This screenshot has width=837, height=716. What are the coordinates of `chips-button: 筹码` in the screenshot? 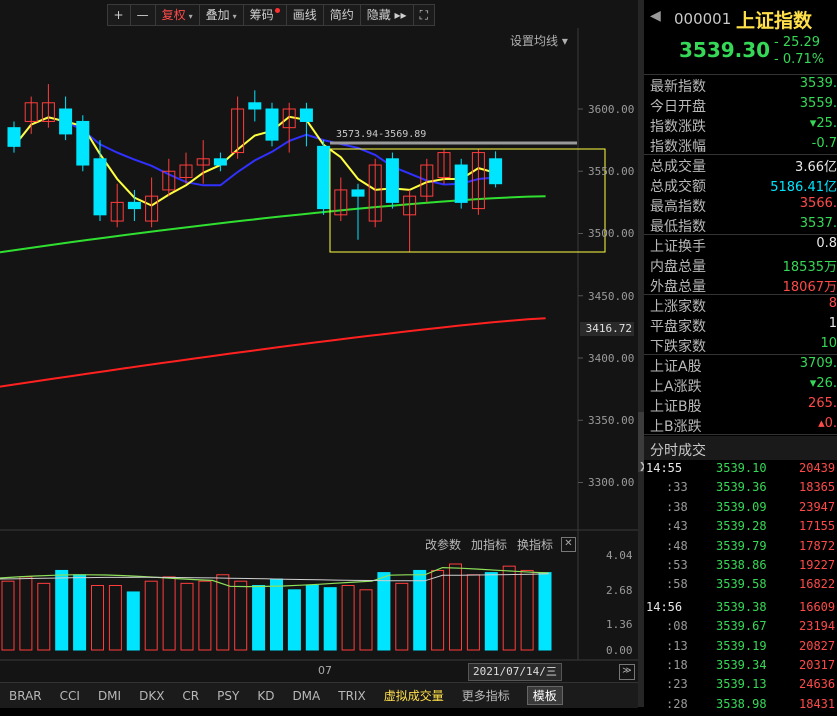 It's located at (264, 15).